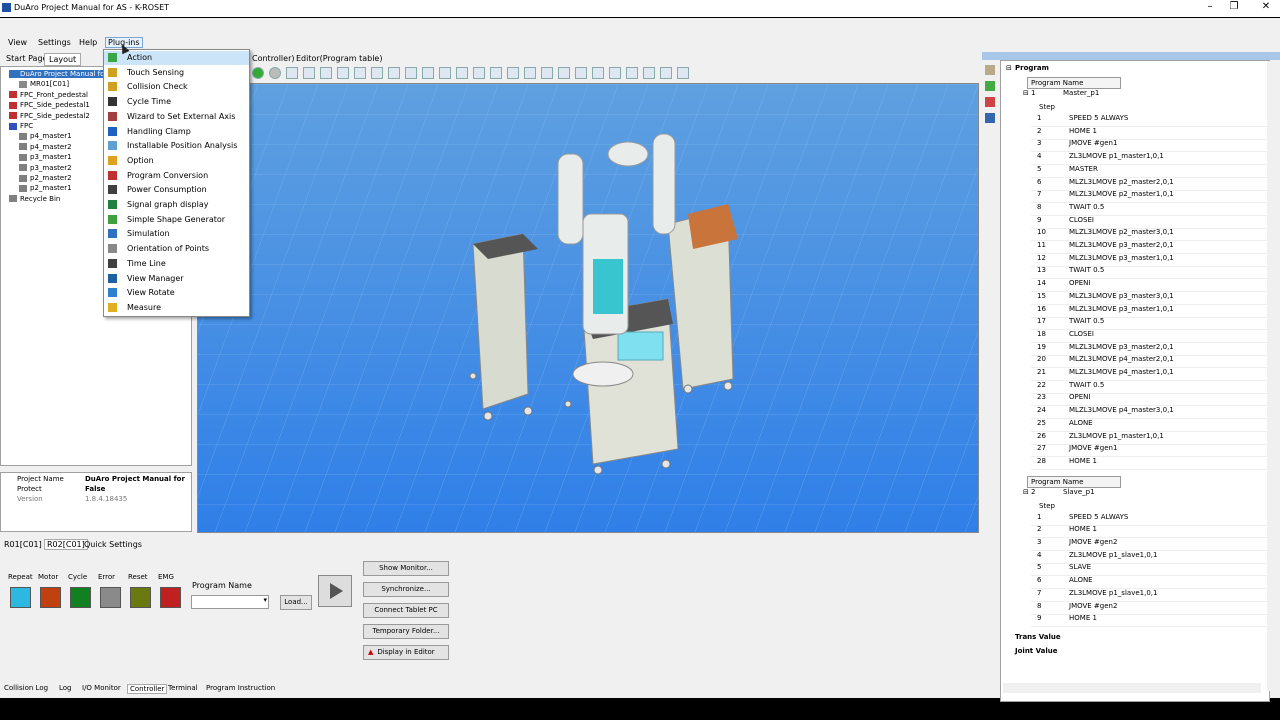 This screenshot has height=720, width=1280. Describe the element at coordinates (26, 688) in the screenshot. I see `bottom-tab: Collision Log` at that location.